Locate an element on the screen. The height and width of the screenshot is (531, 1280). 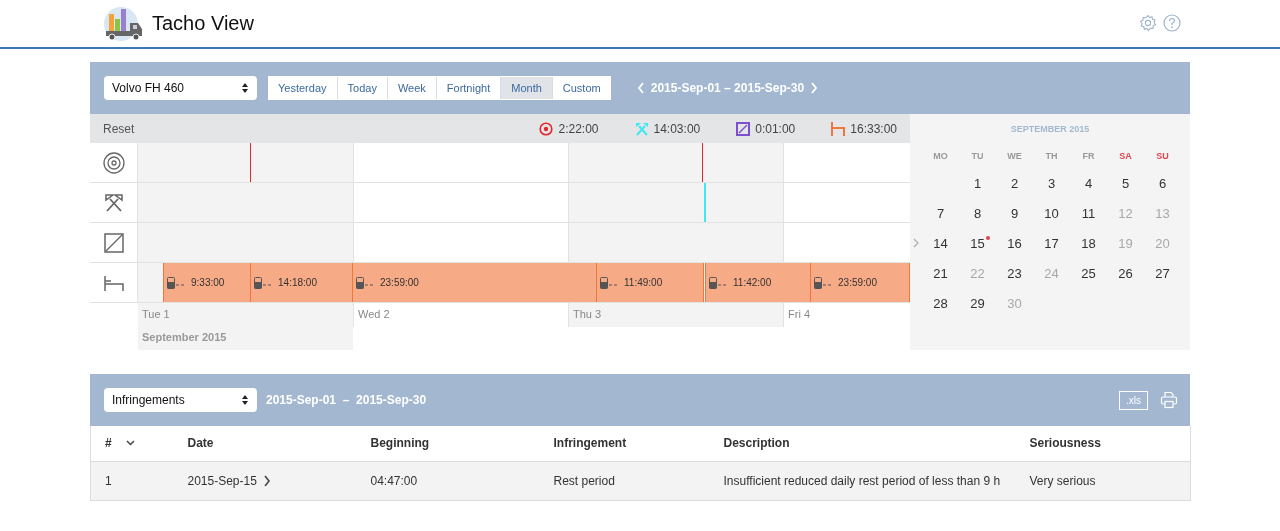
total-time: 0:01:00 is located at coordinates (775, 128).